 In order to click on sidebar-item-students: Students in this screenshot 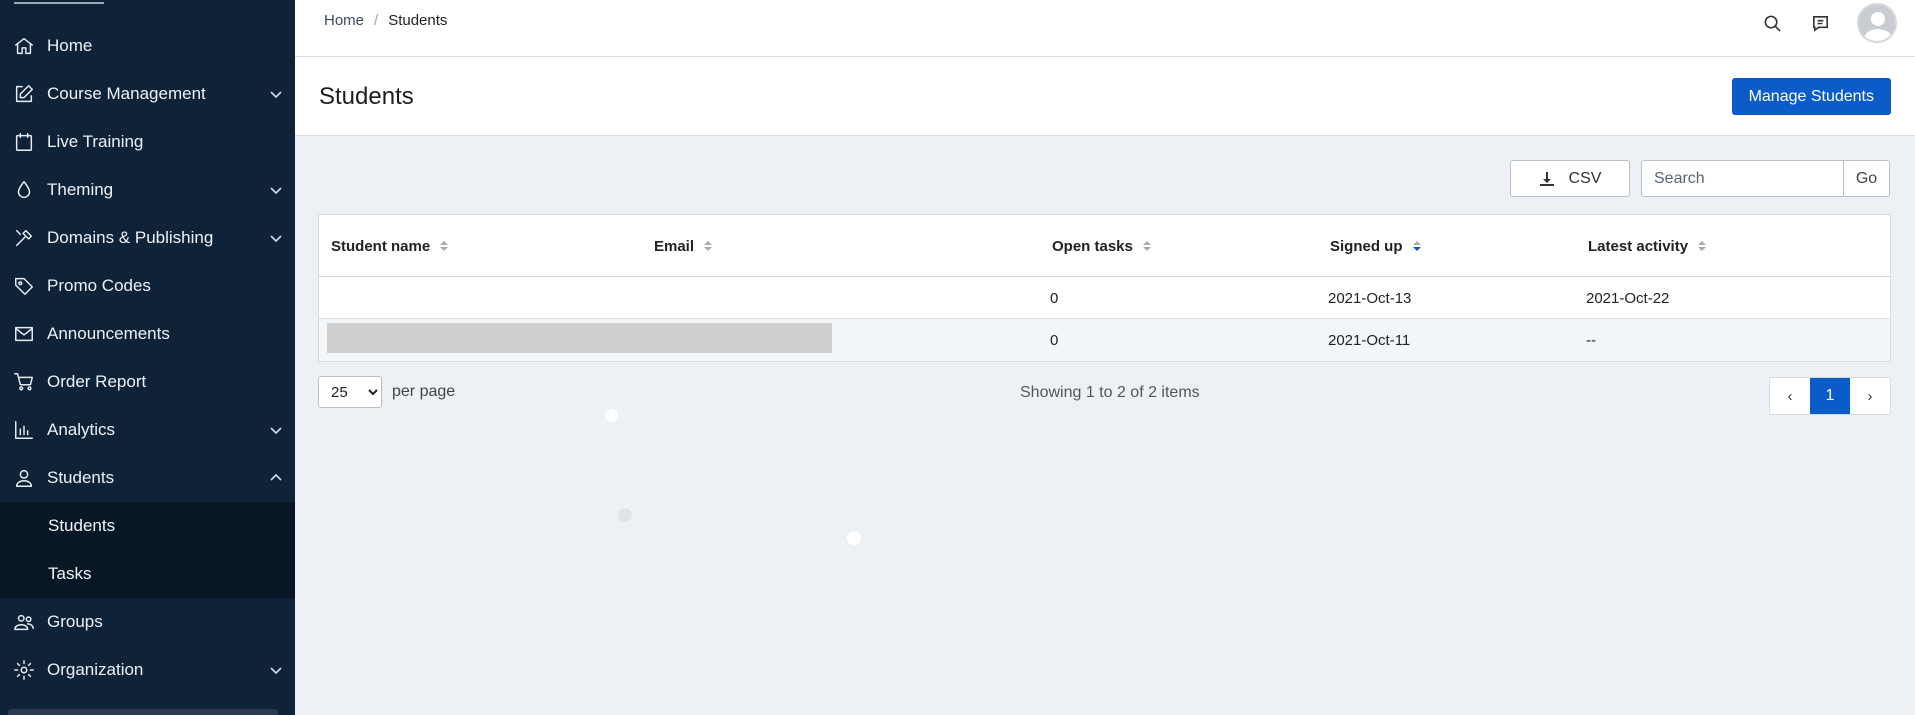, I will do `click(147, 478)`.